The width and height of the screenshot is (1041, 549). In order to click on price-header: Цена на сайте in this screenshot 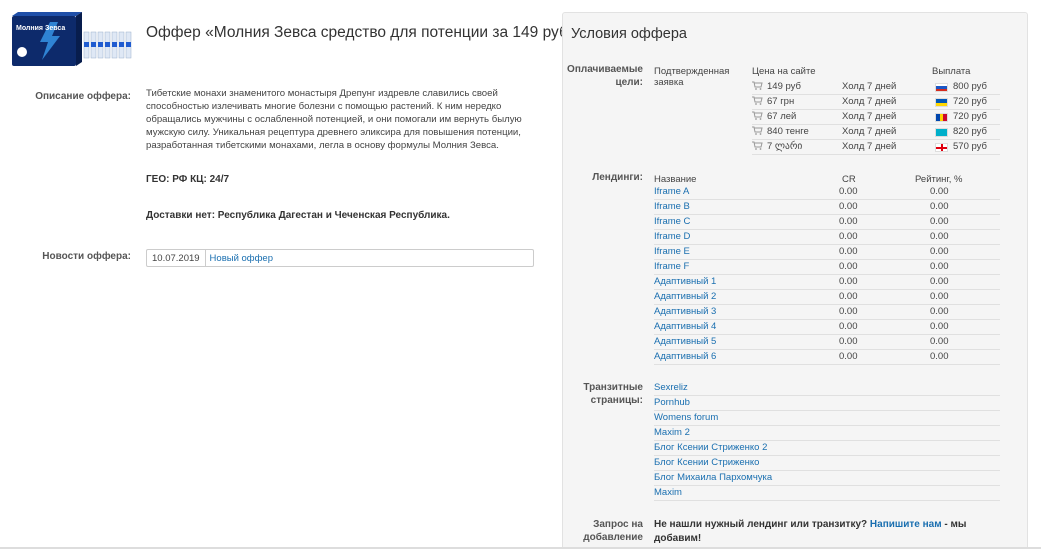, I will do `click(784, 71)`.